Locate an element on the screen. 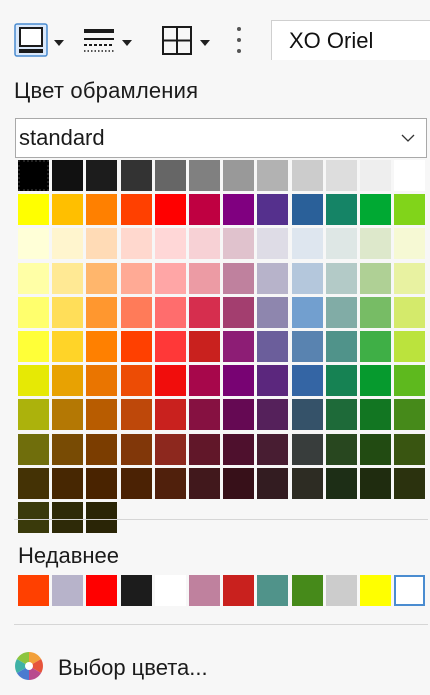 Image resolution: width=430 pixels, height=695 pixels. border-color-button is located at coordinates (39, 40).